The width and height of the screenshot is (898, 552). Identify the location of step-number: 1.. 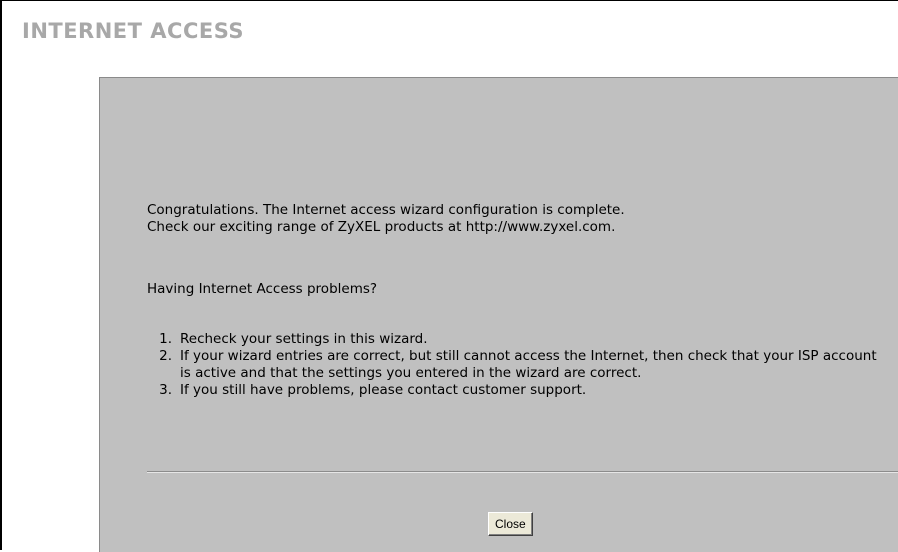
(165, 339).